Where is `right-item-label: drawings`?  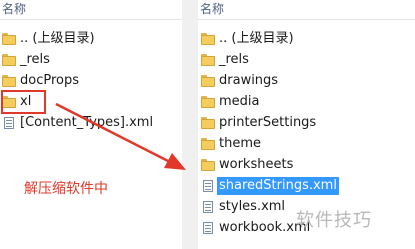 right-item-label: drawings is located at coordinates (249, 80).